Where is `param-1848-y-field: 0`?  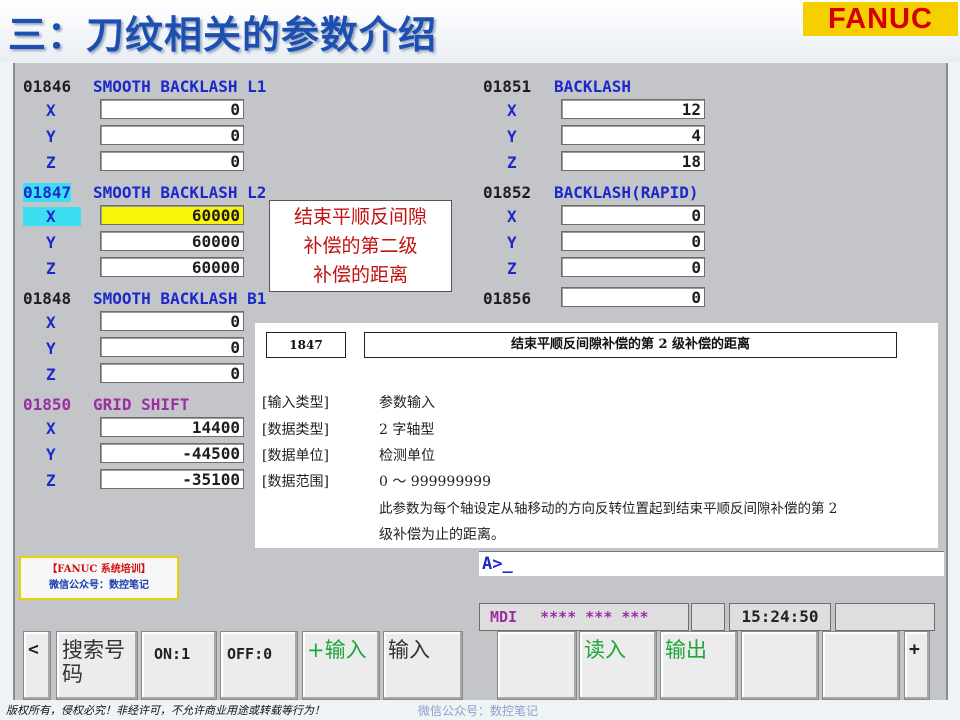
param-1848-y-field: 0 is located at coordinates (172, 347).